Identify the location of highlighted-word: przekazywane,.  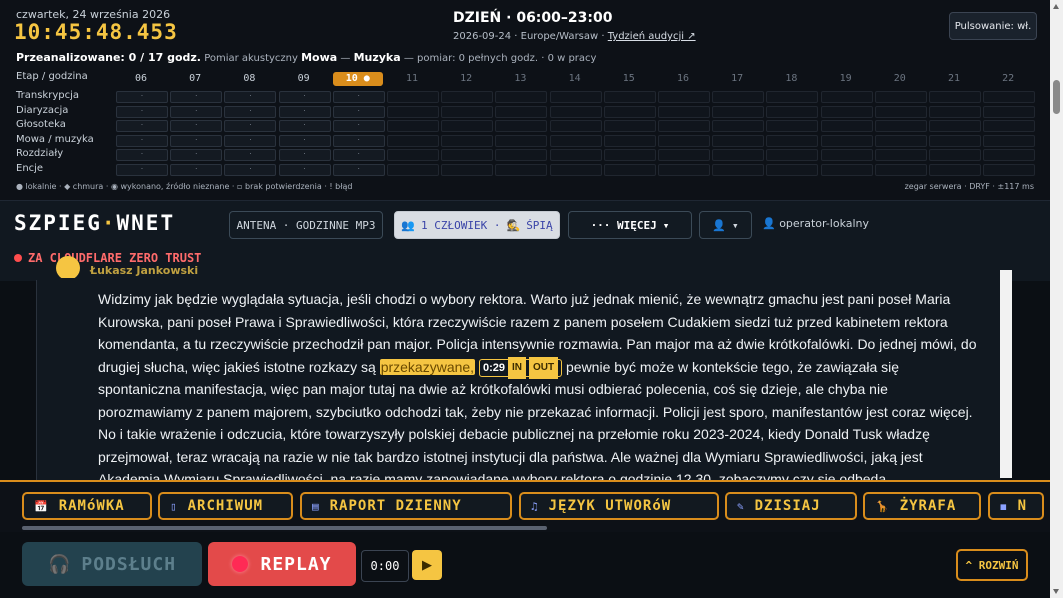
(427, 366).